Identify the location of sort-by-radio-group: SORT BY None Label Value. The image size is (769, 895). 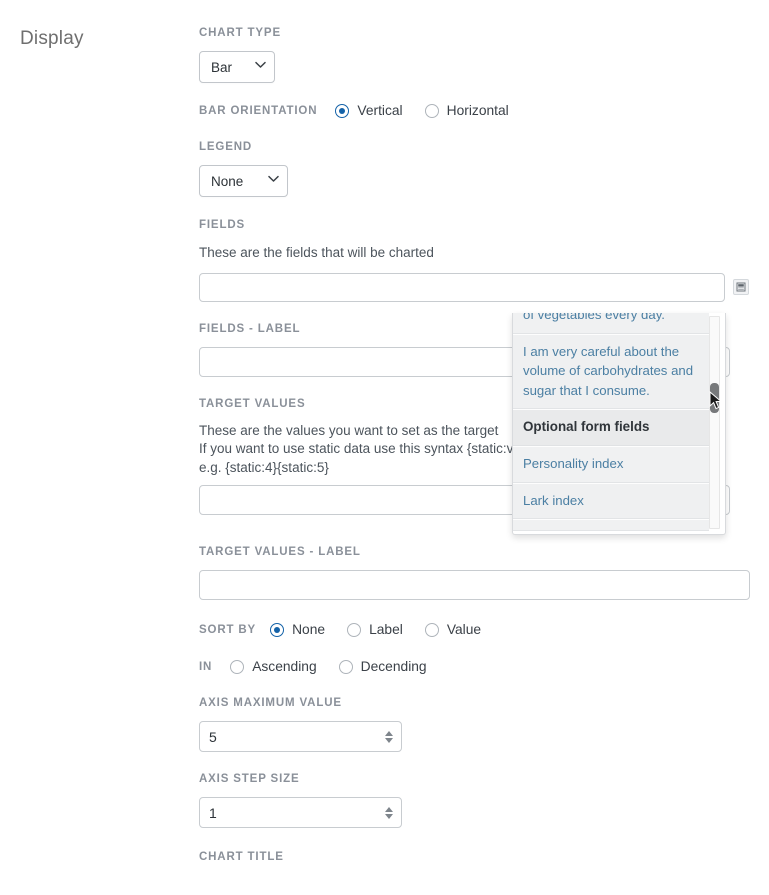
(474, 629).